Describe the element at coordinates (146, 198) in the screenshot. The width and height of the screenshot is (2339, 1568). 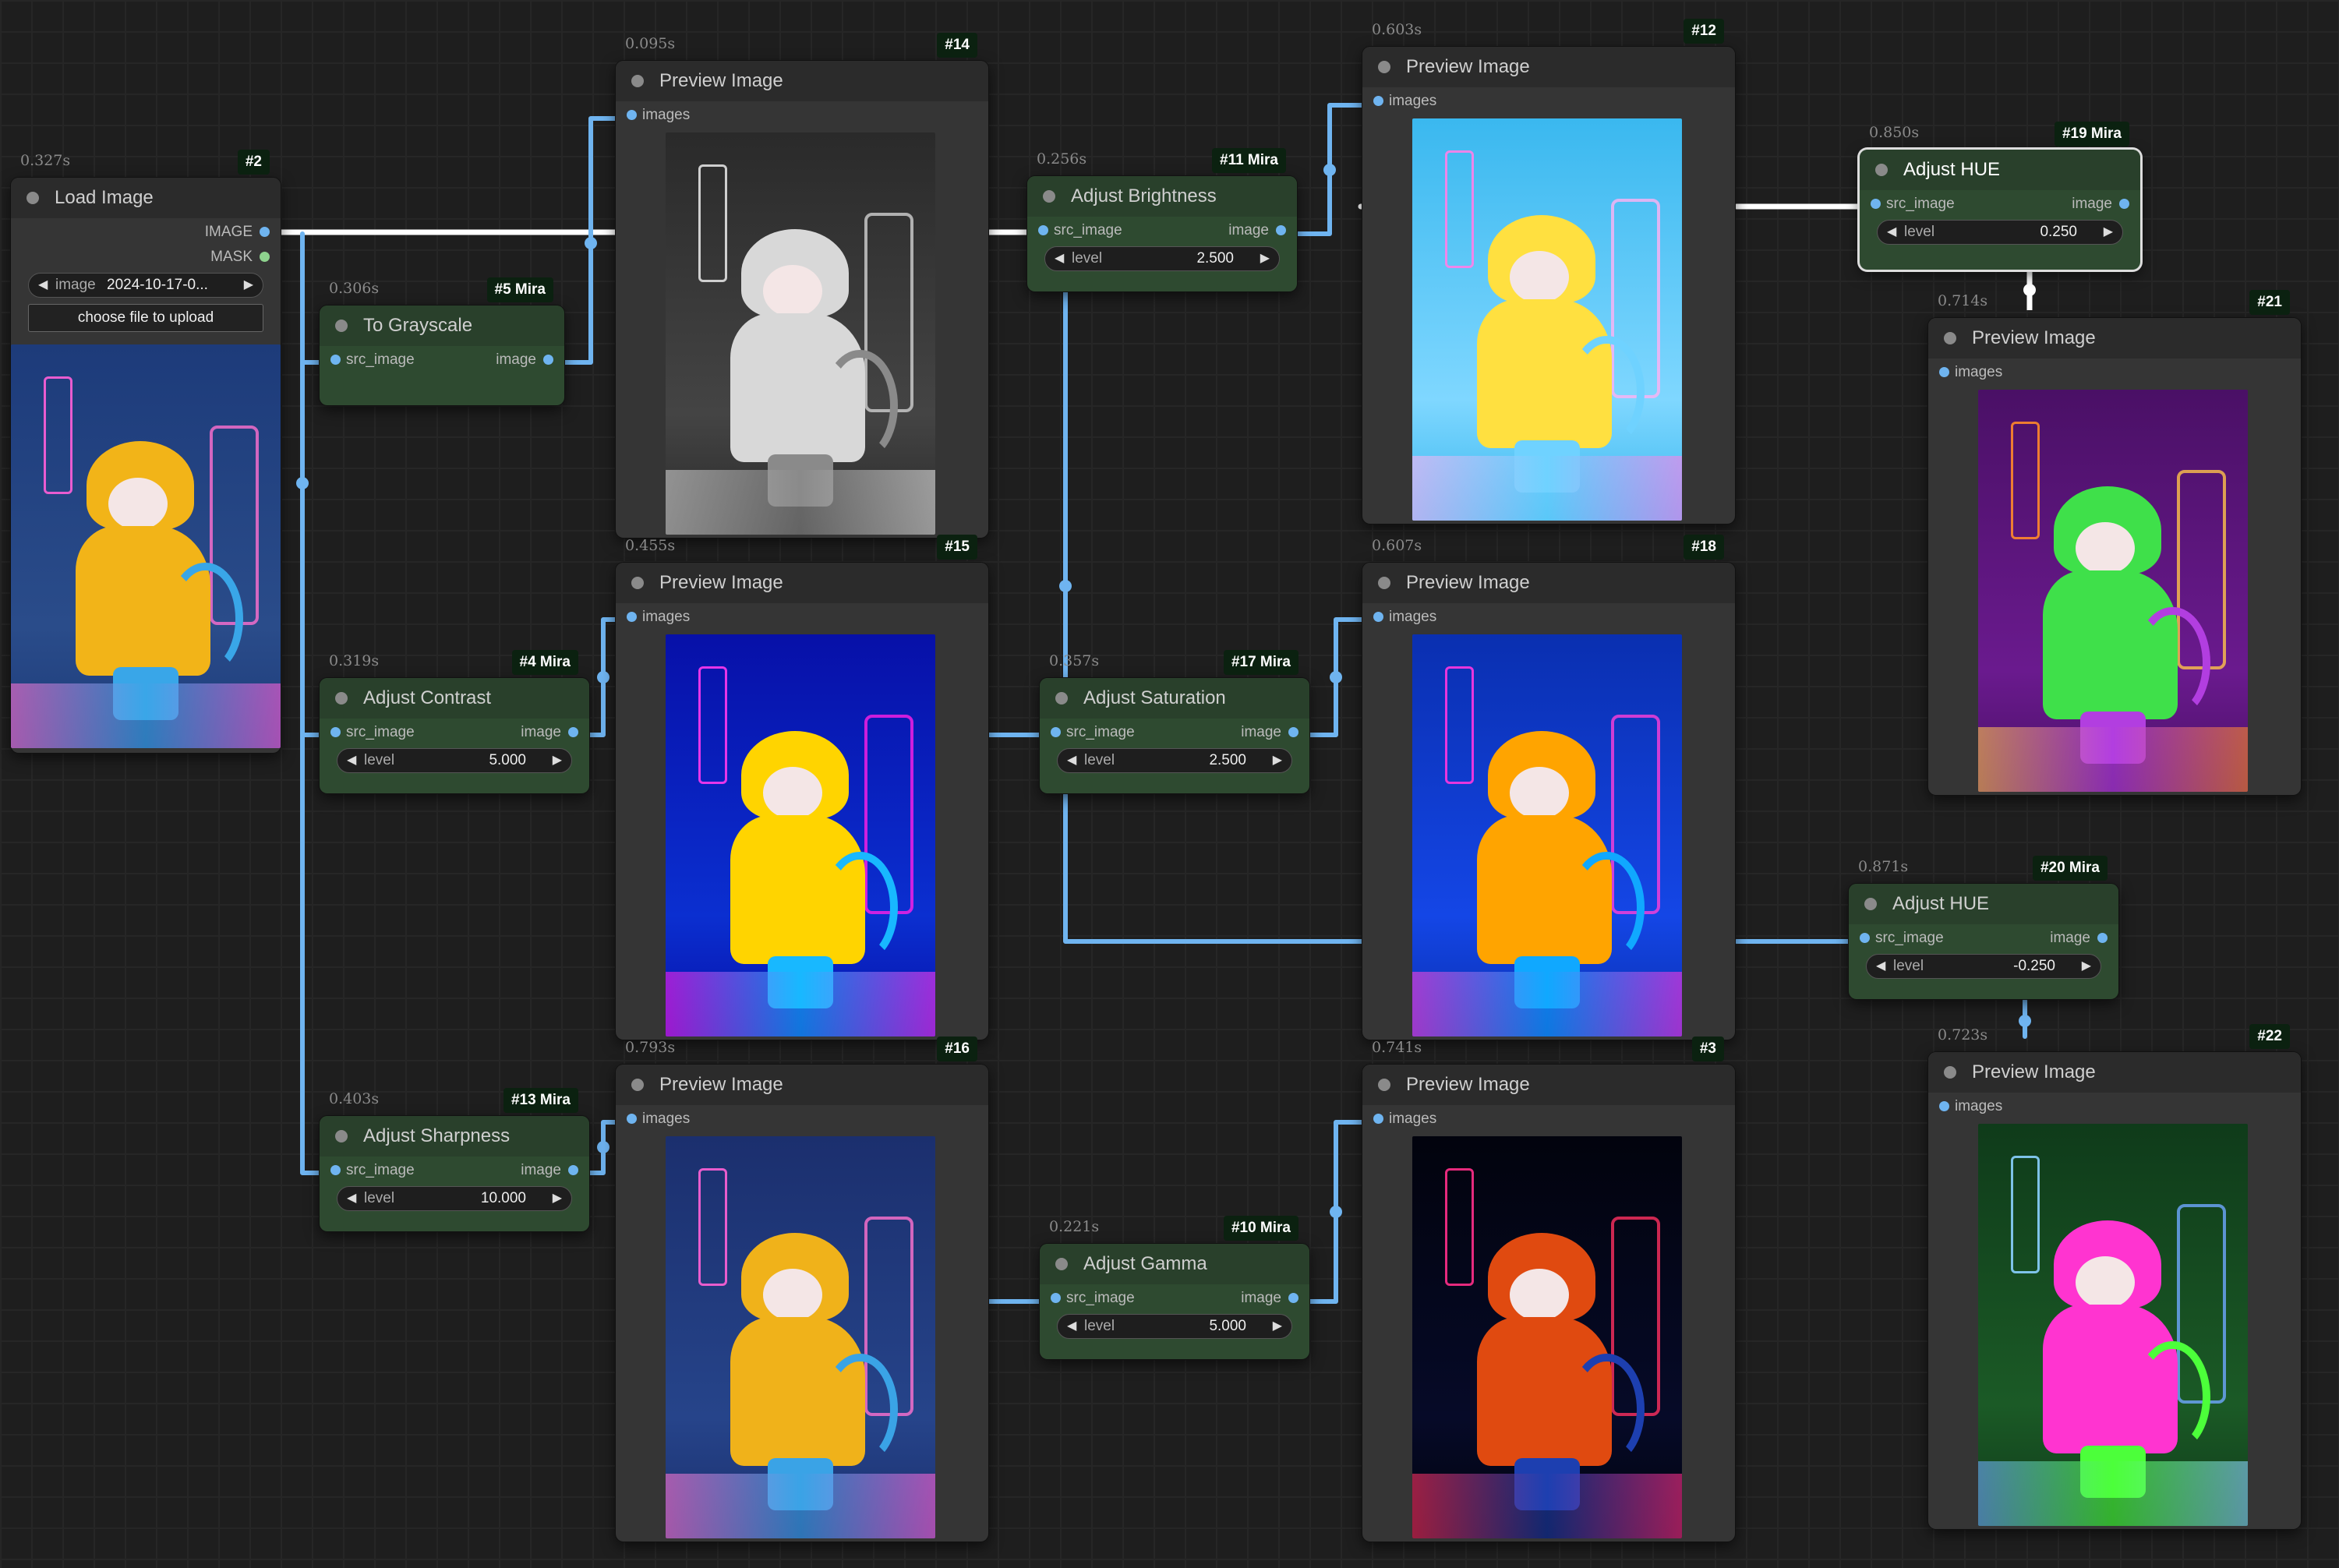
I see `node-title: Load Image` at that location.